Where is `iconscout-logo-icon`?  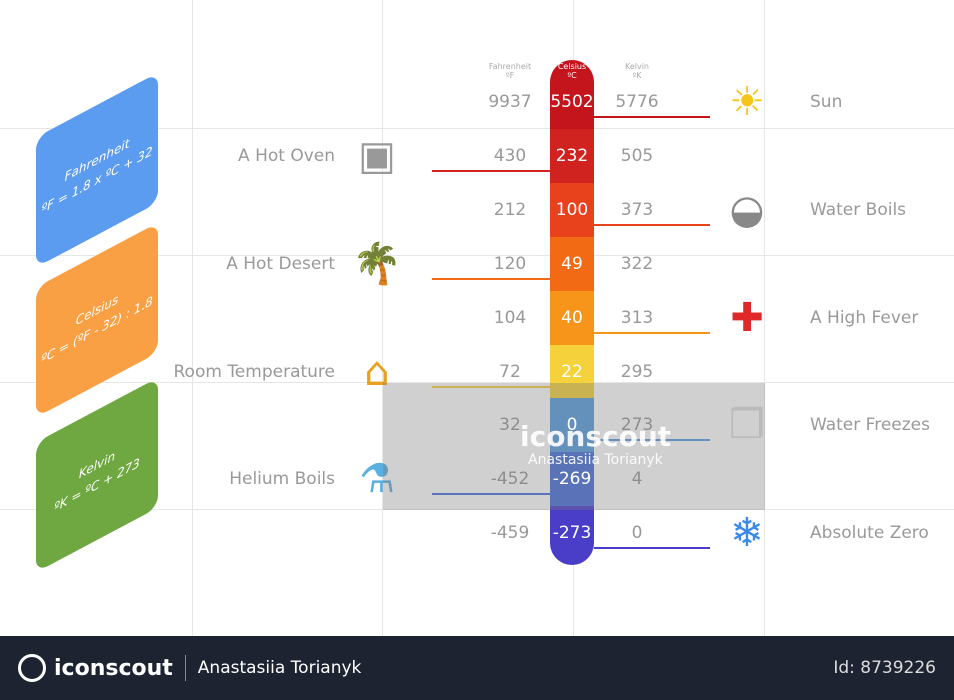 iconscout-logo-icon is located at coordinates (32, 668).